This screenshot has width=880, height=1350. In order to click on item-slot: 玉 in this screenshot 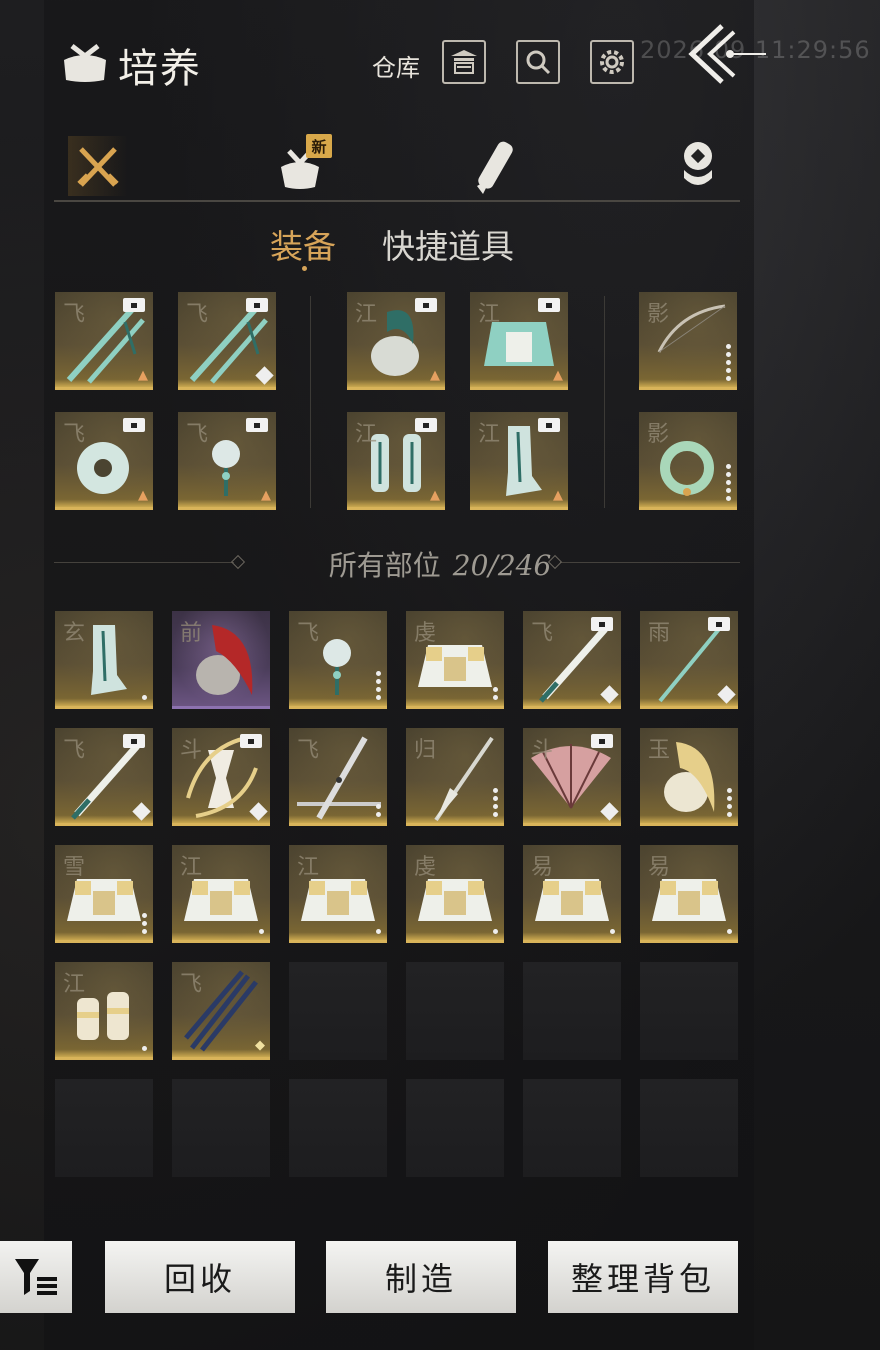, I will do `click(689, 777)`.